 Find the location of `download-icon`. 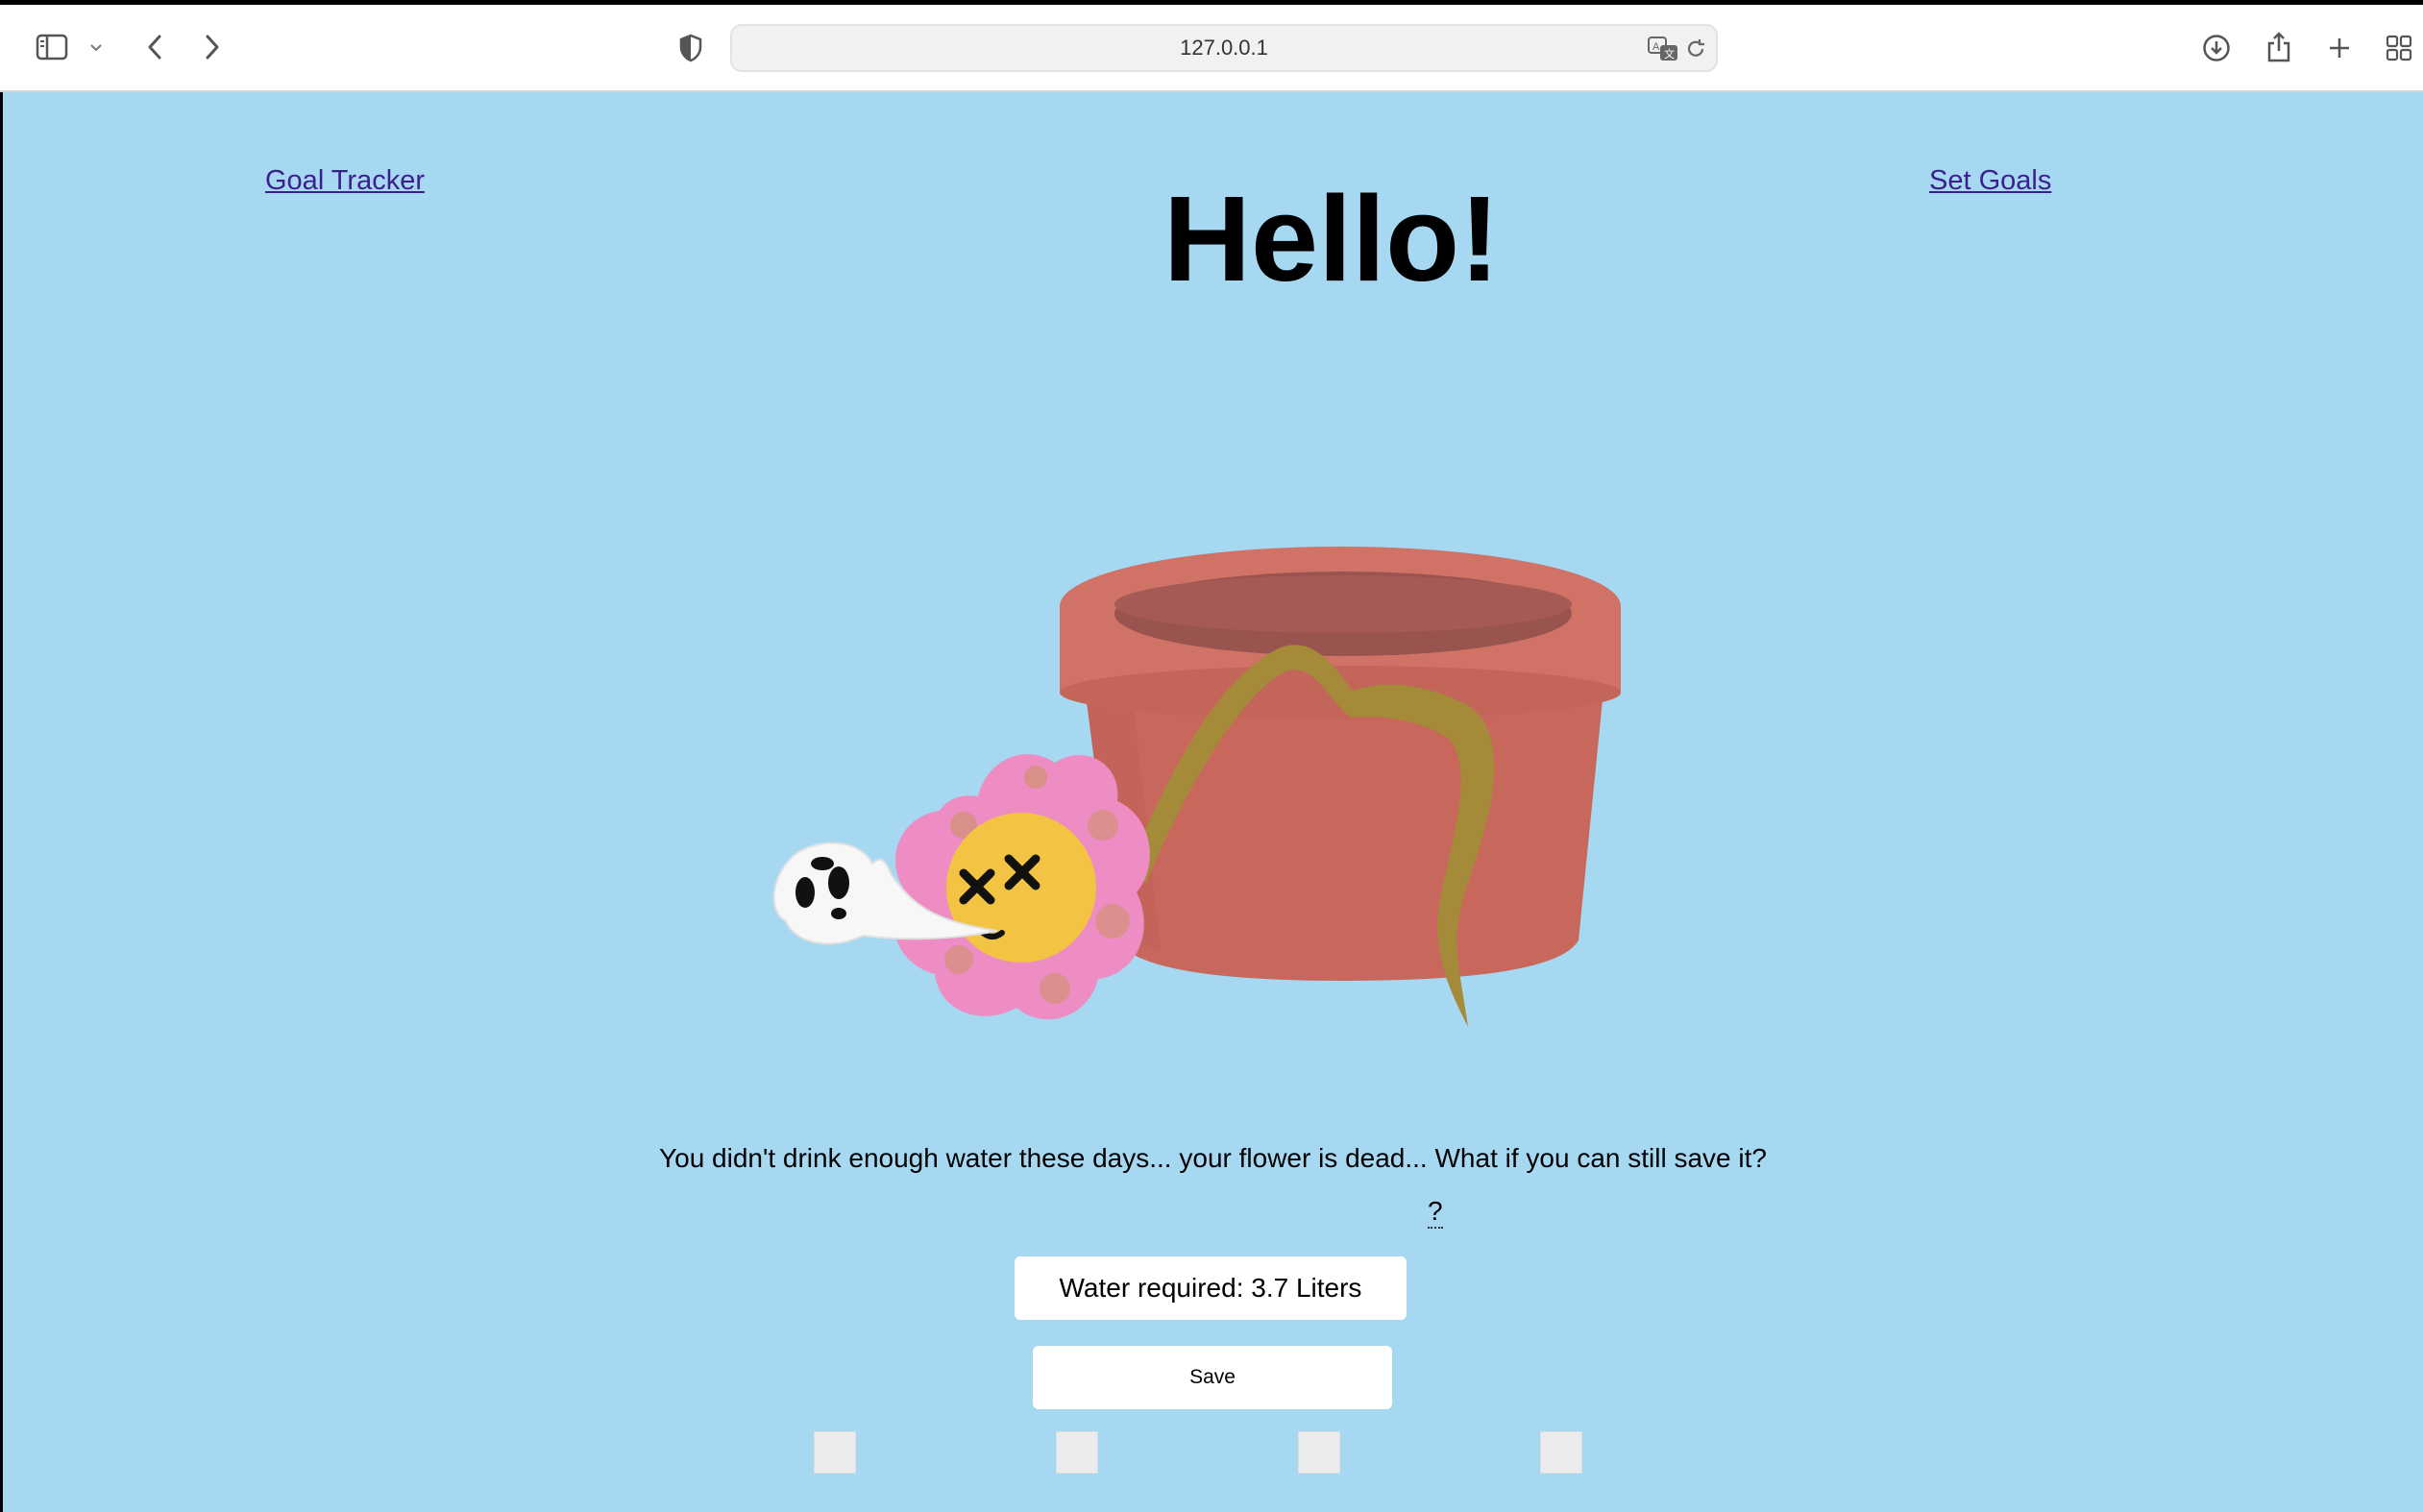

download-icon is located at coordinates (2216, 48).